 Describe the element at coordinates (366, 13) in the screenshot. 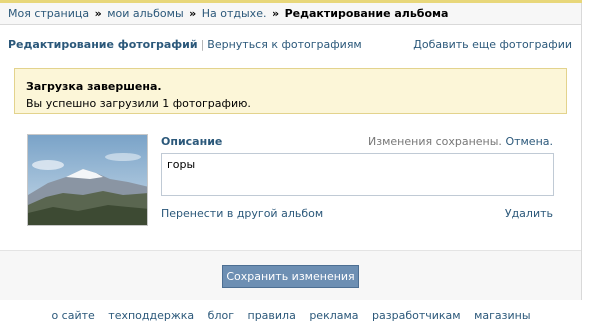

I see `breadcrumb-current: Редактирование альбома` at that location.